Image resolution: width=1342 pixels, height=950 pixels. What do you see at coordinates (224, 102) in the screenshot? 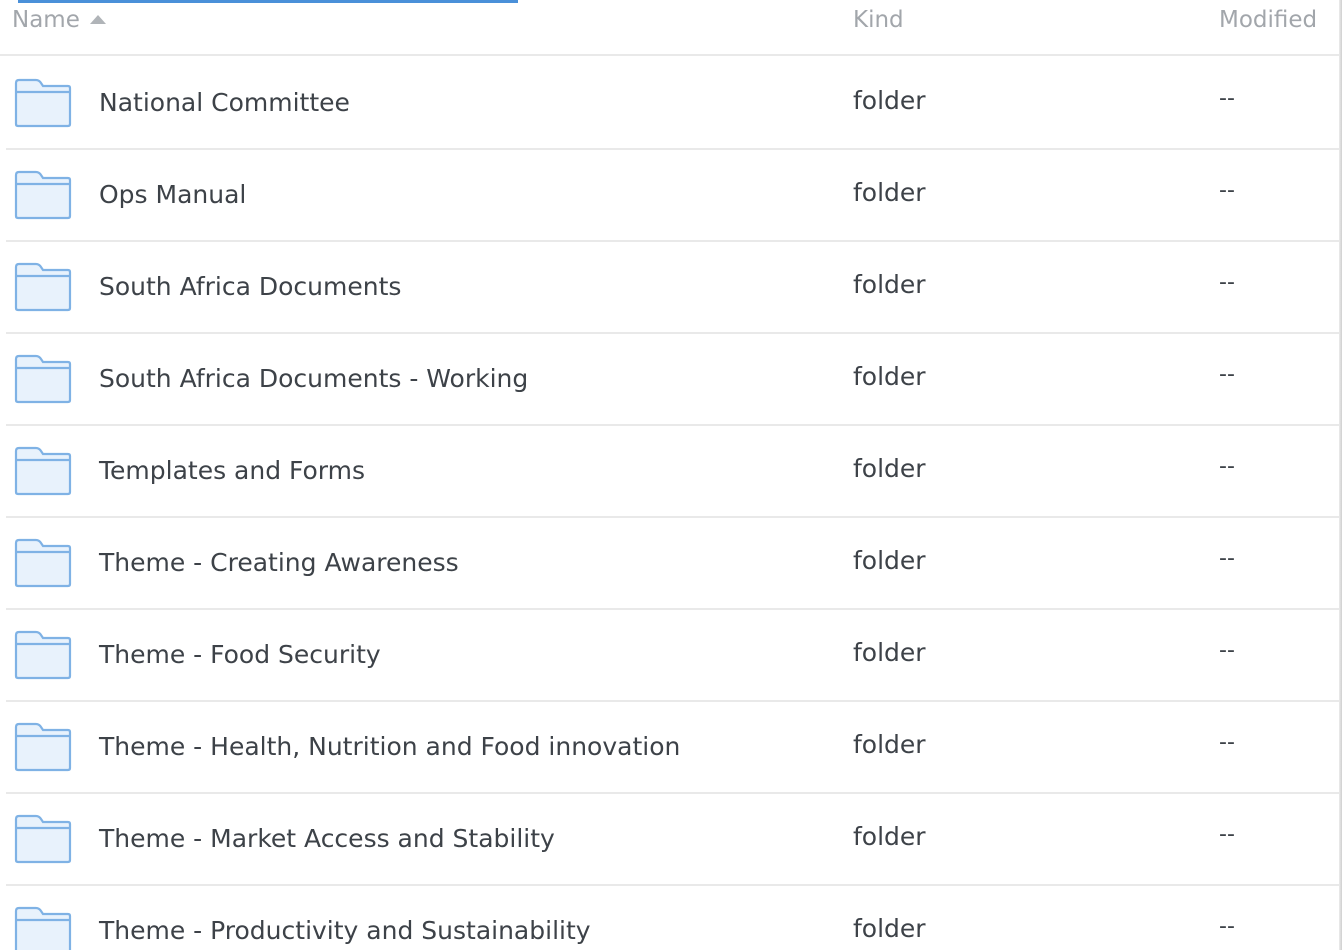
I see `row-name: National Committee` at bounding box center [224, 102].